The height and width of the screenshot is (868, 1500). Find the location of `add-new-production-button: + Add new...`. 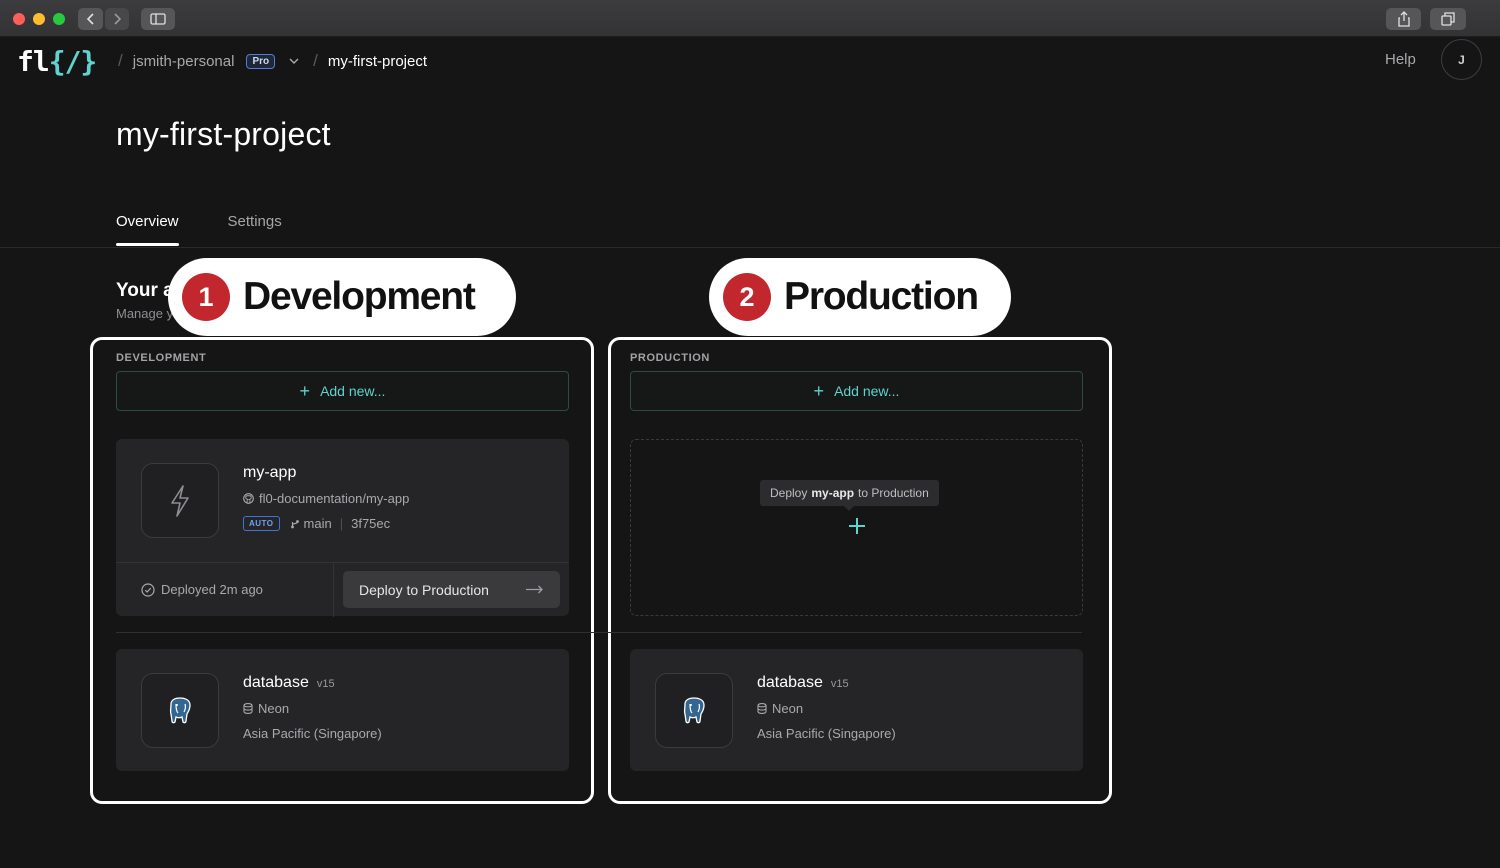

add-new-production-button: + Add new... is located at coordinates (856, 391).